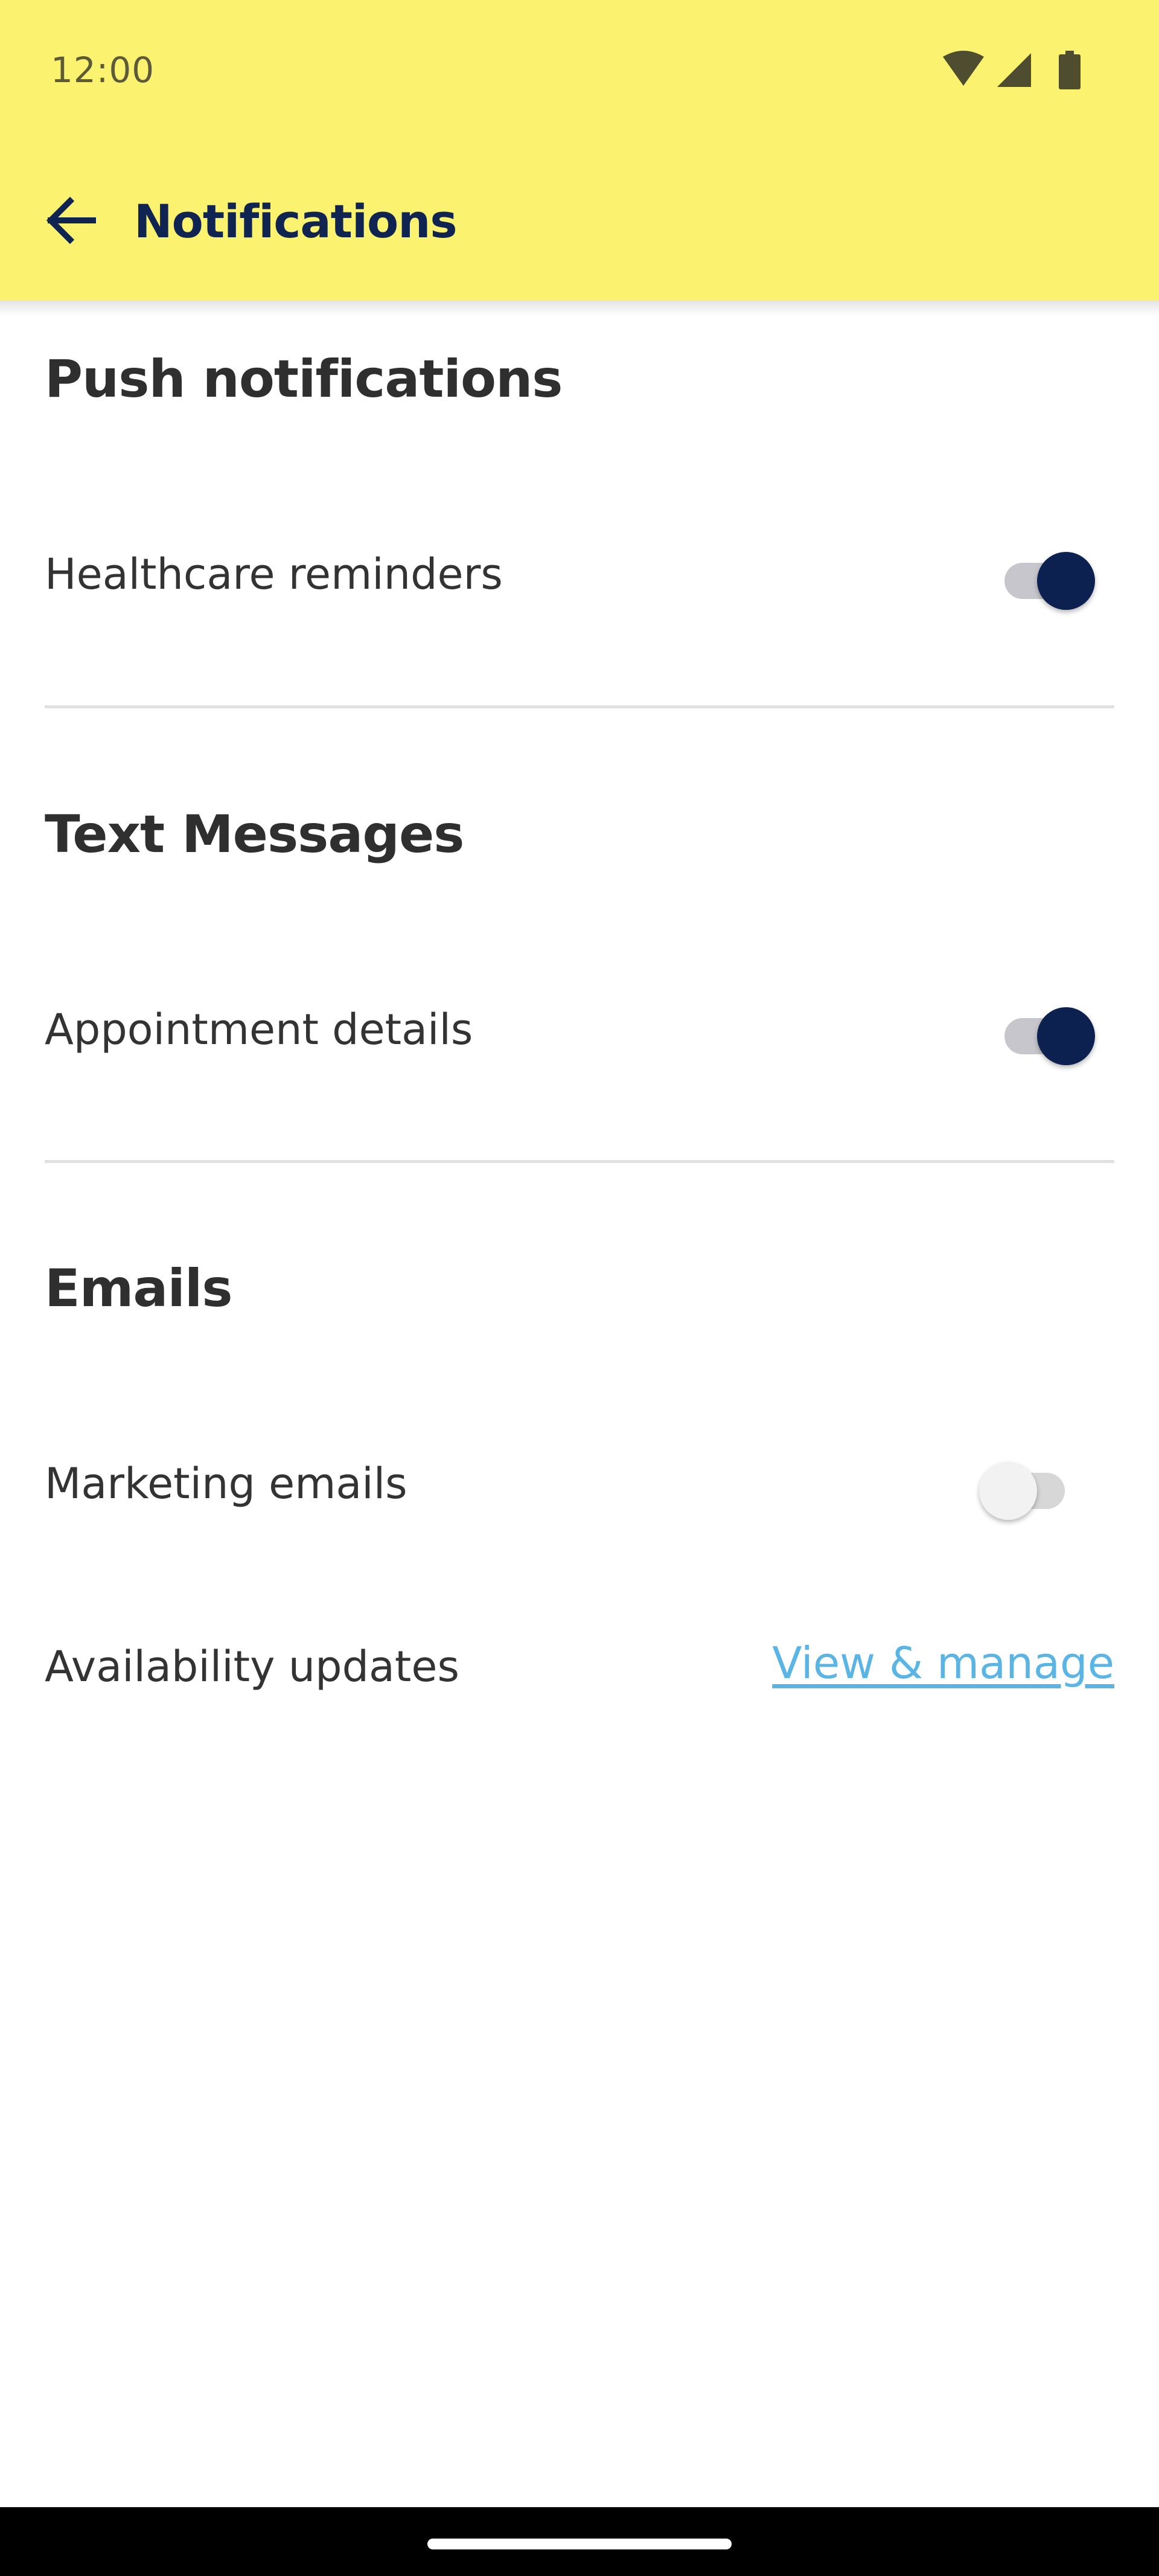 The height and width of the screenshot is (2576, 1159). Describe the element at coordinates (579, 308) in the screenshot. I see `app-bar-shadow` at that location.